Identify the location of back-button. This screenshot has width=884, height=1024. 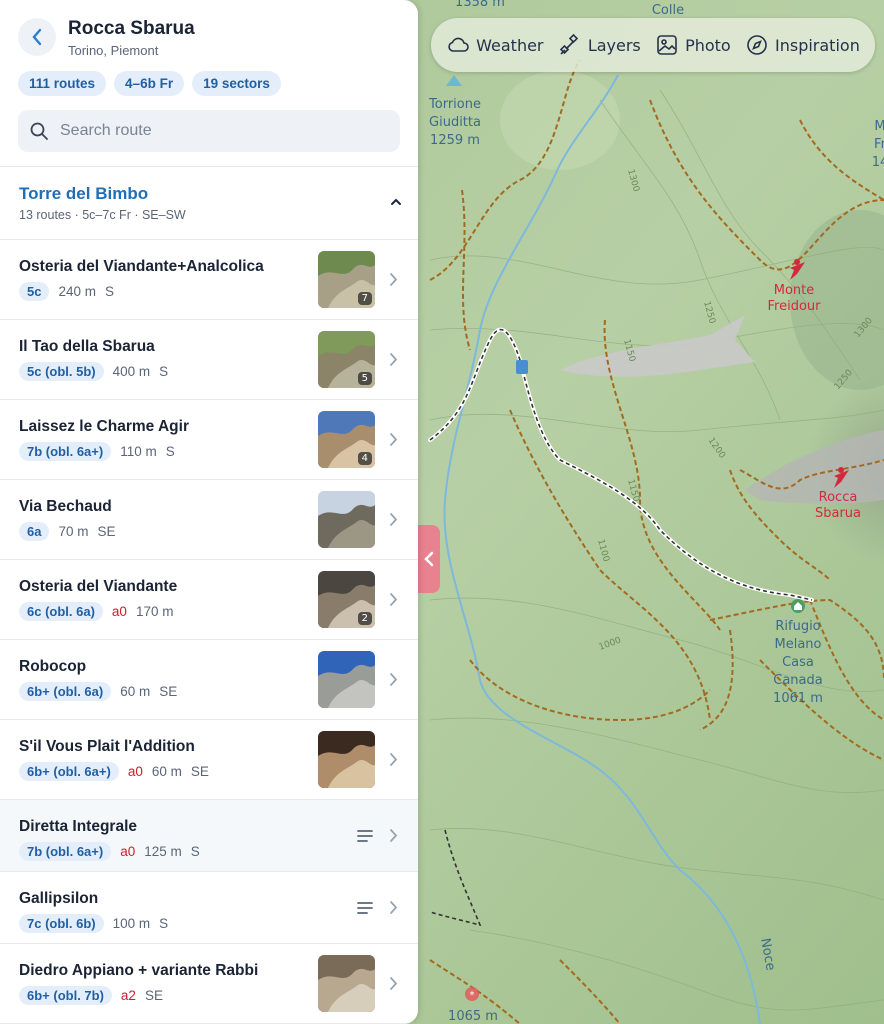
(37, 37).